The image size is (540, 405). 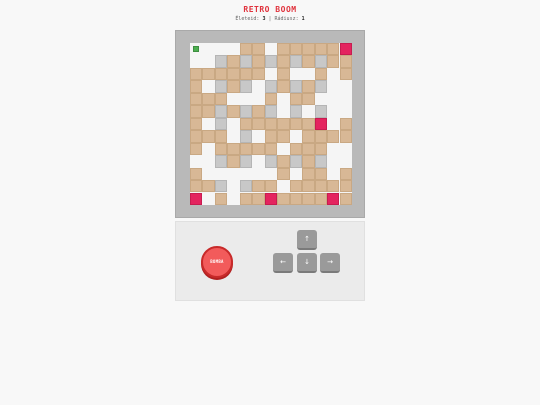 I want to click on down-arrow-button: ↓, so click(x=307, y=263).